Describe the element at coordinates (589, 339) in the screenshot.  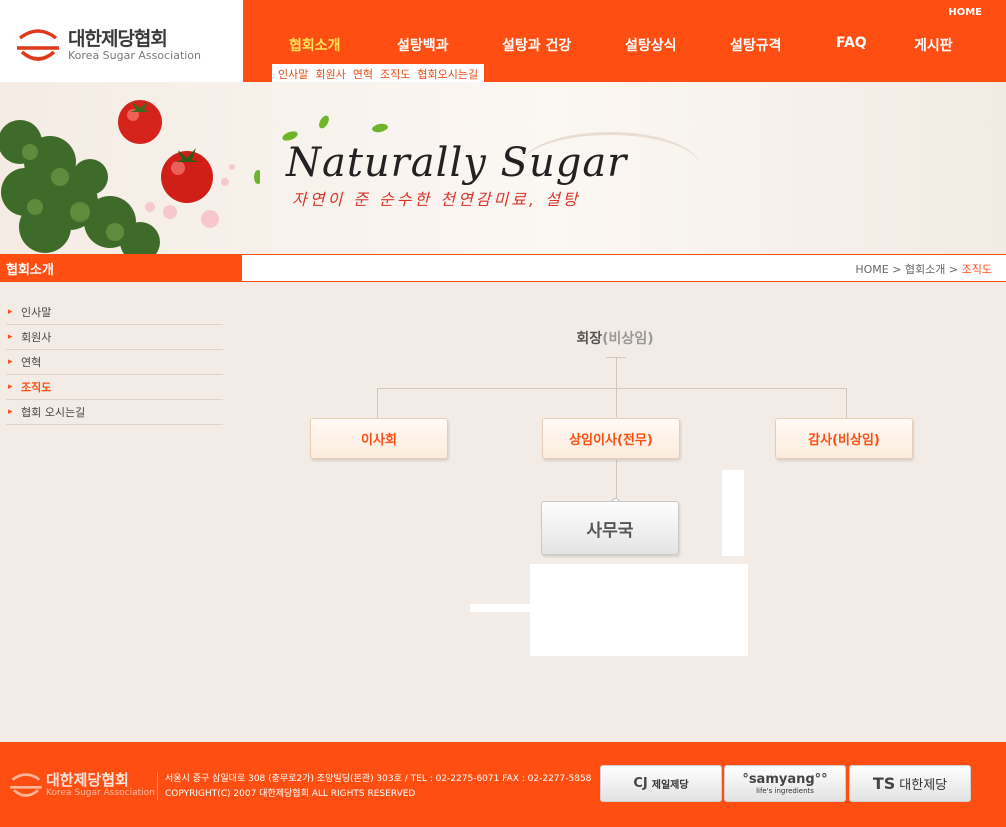
I see `president-label: 회장` at that location.